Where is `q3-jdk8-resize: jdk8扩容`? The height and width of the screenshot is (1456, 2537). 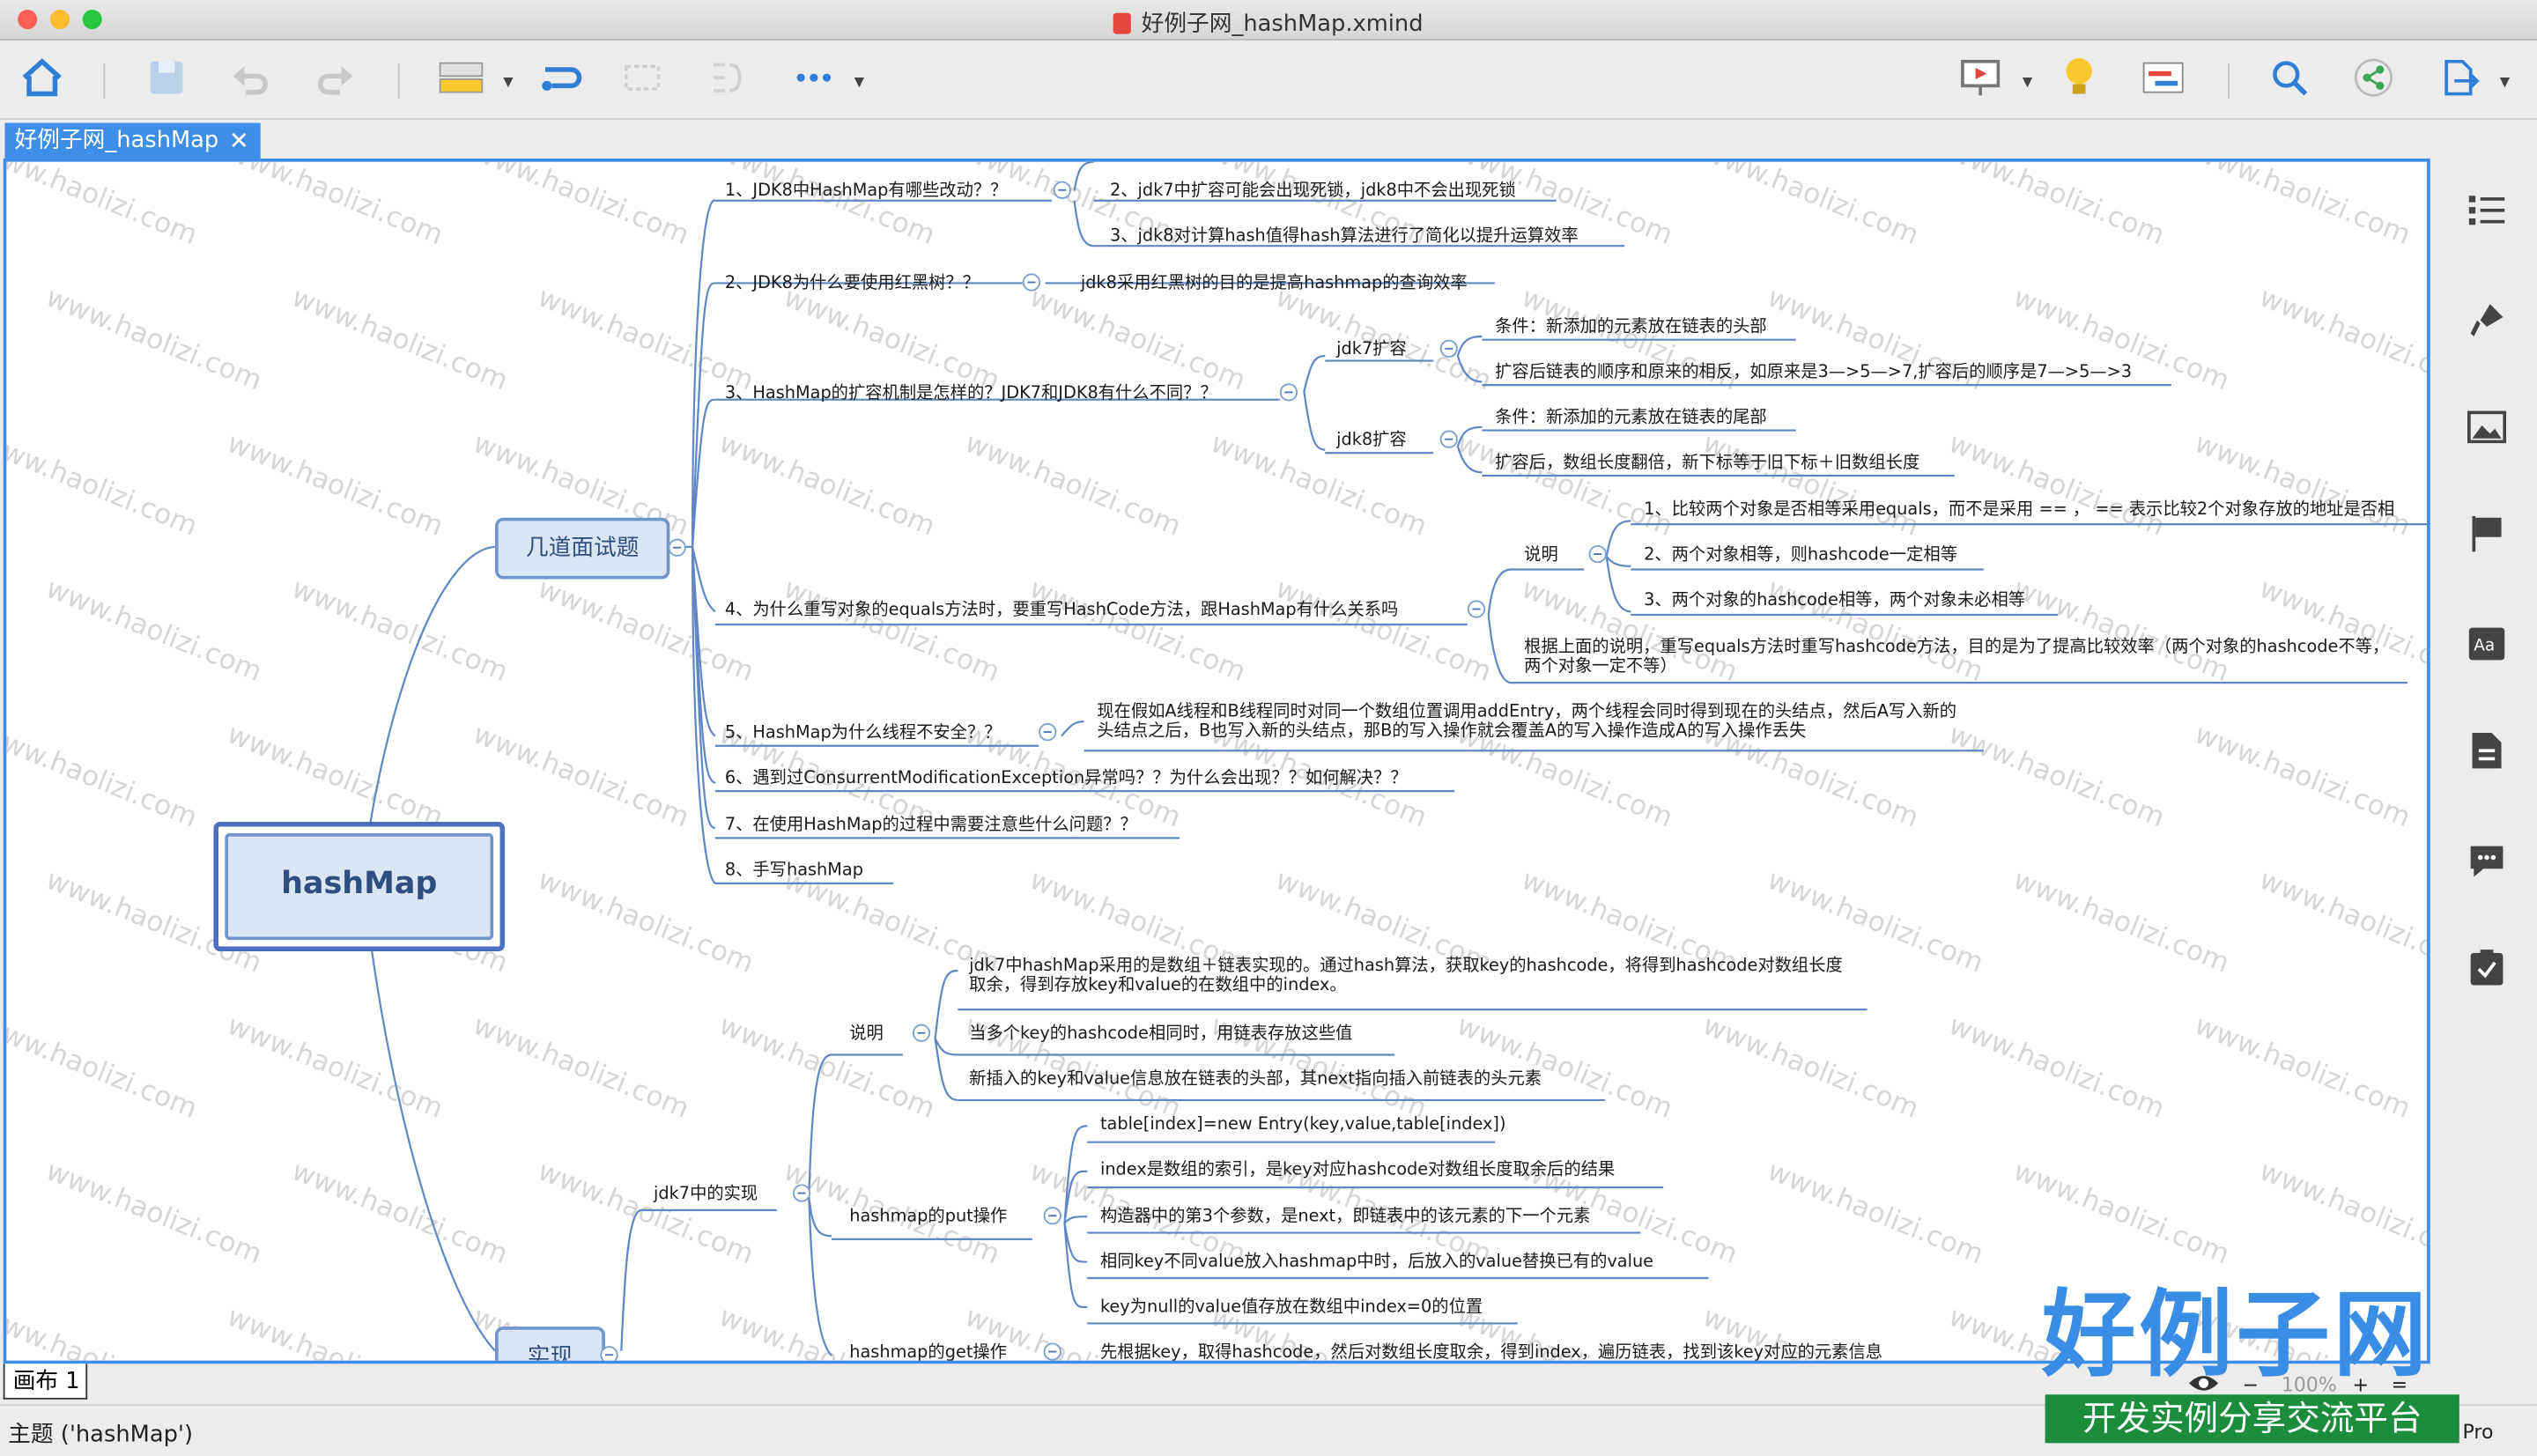
q3-jdk8-resize: jdk8扩容 is located at coordinates (1371, 440).